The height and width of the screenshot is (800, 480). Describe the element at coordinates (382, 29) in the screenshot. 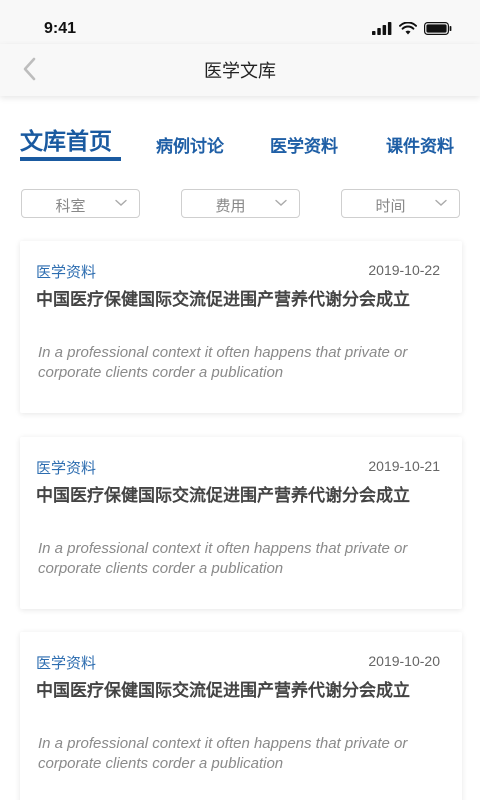

I see `cellular-signal-icon` at that location.